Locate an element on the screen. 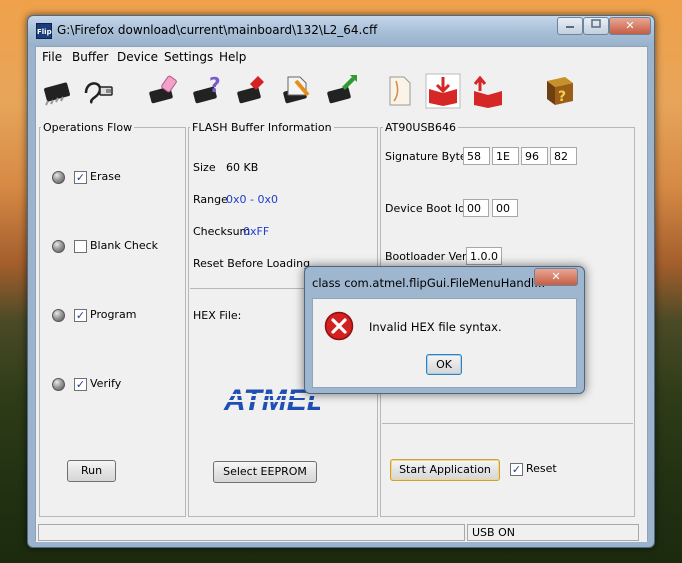 The height and width of the screenshot is (563, 682). toolbar: ? ? is located at coordinates (341, 93).